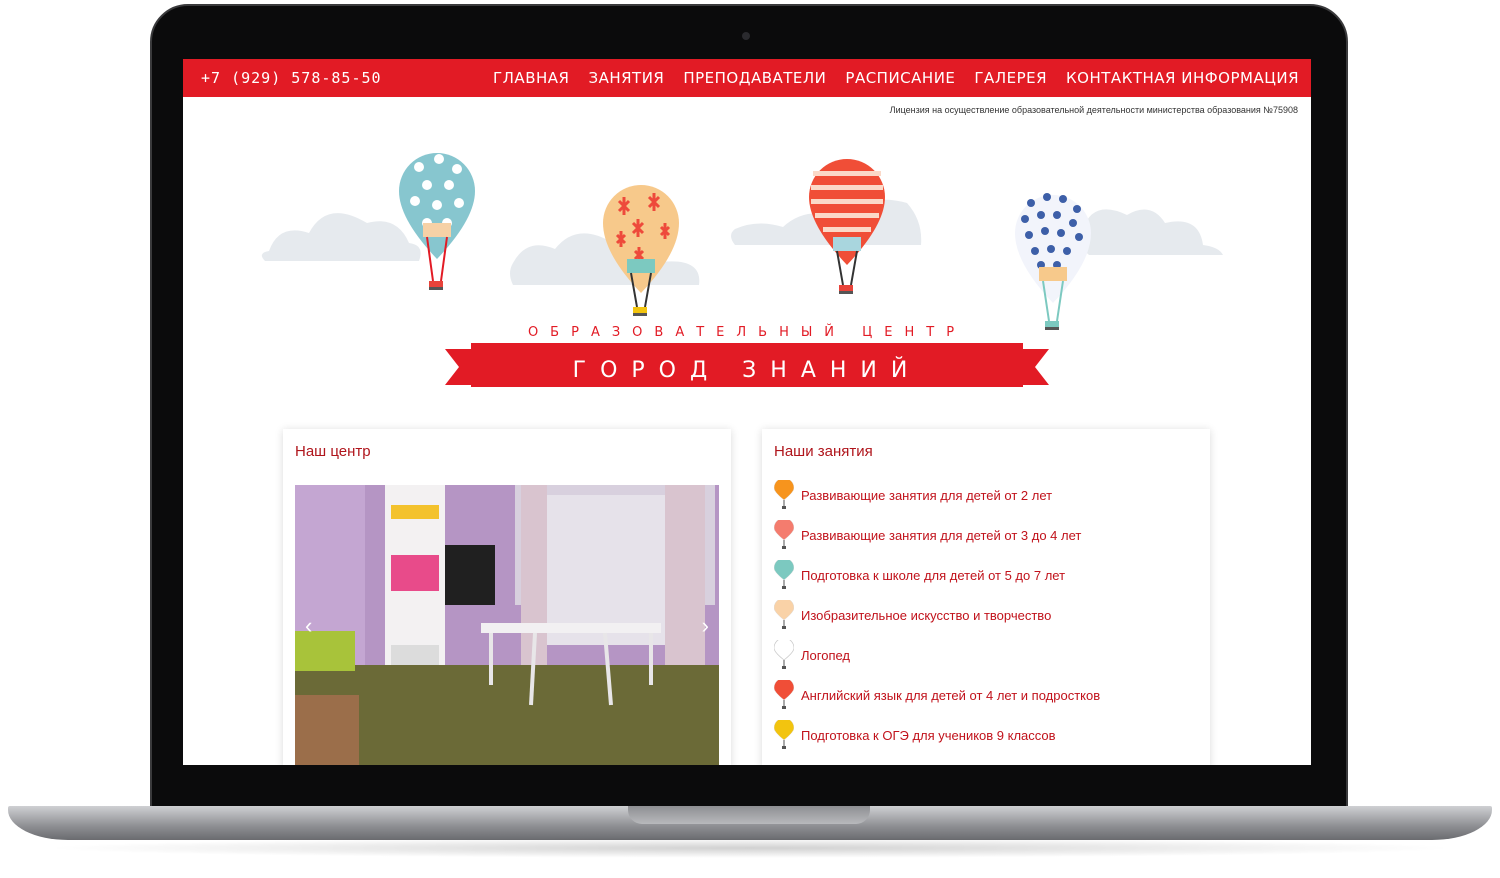  I want to click on nav-item-gallery: ГАЛЕРЕЯ, so click(1010, 78).